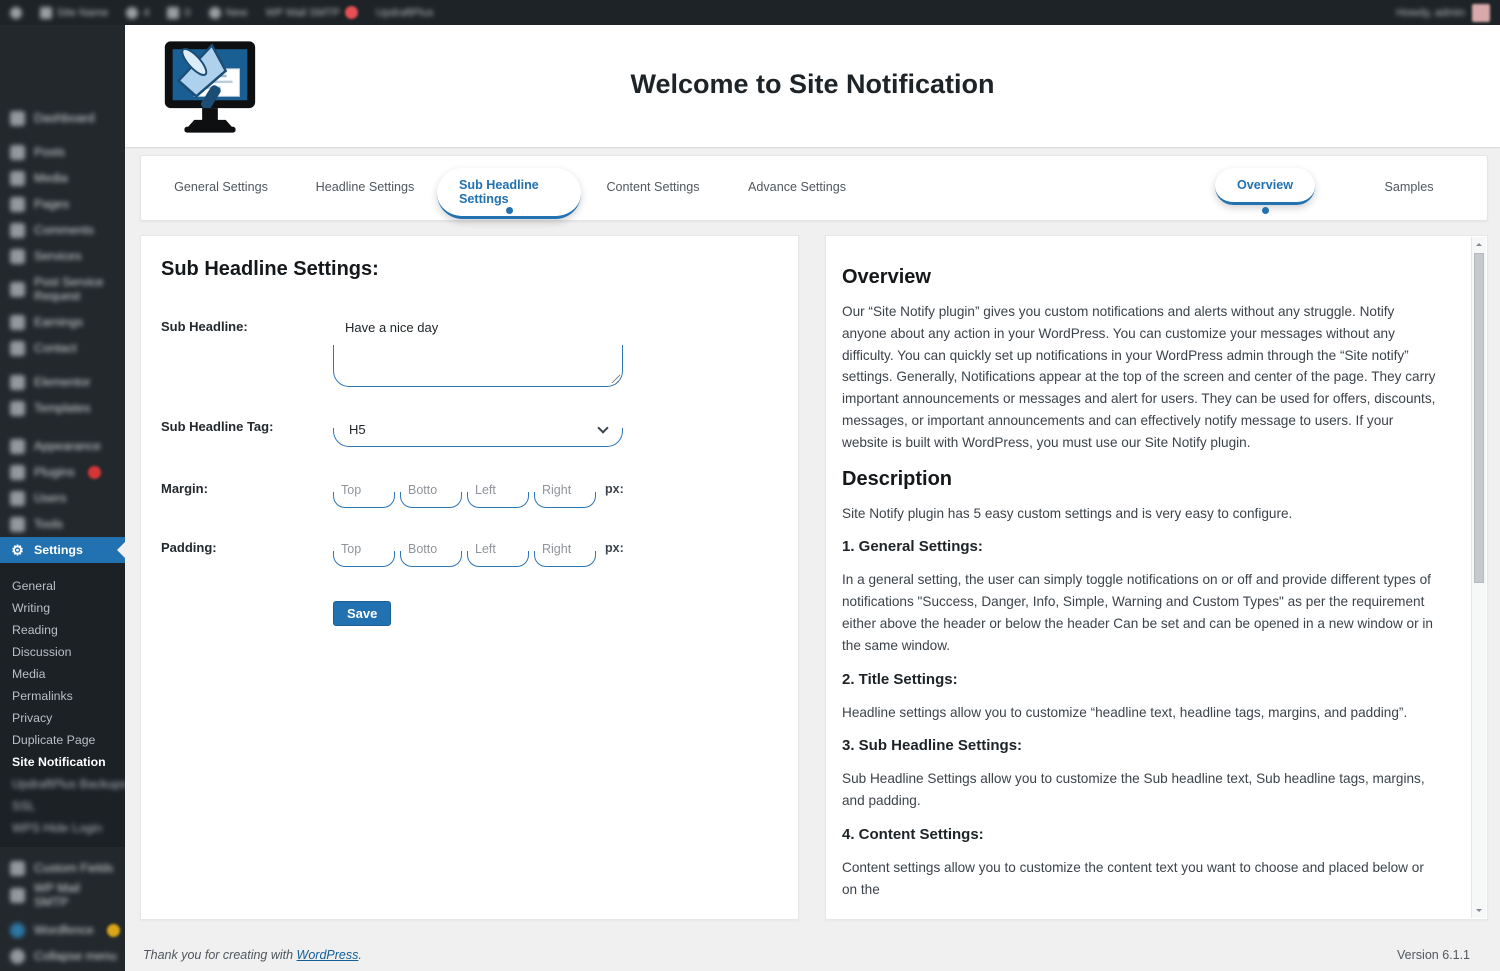 The height and width of the screenshot is (971, 1500). I want to click on tab-general-settings: General Settings, so click(221, 188).